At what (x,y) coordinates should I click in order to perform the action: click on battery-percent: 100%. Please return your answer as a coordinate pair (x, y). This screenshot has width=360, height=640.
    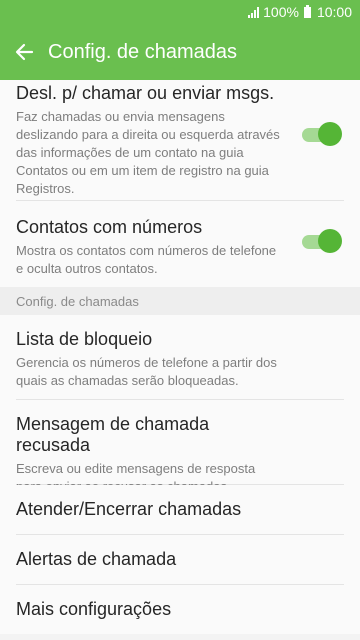
    Looking at the image, I should click on (281, 12).